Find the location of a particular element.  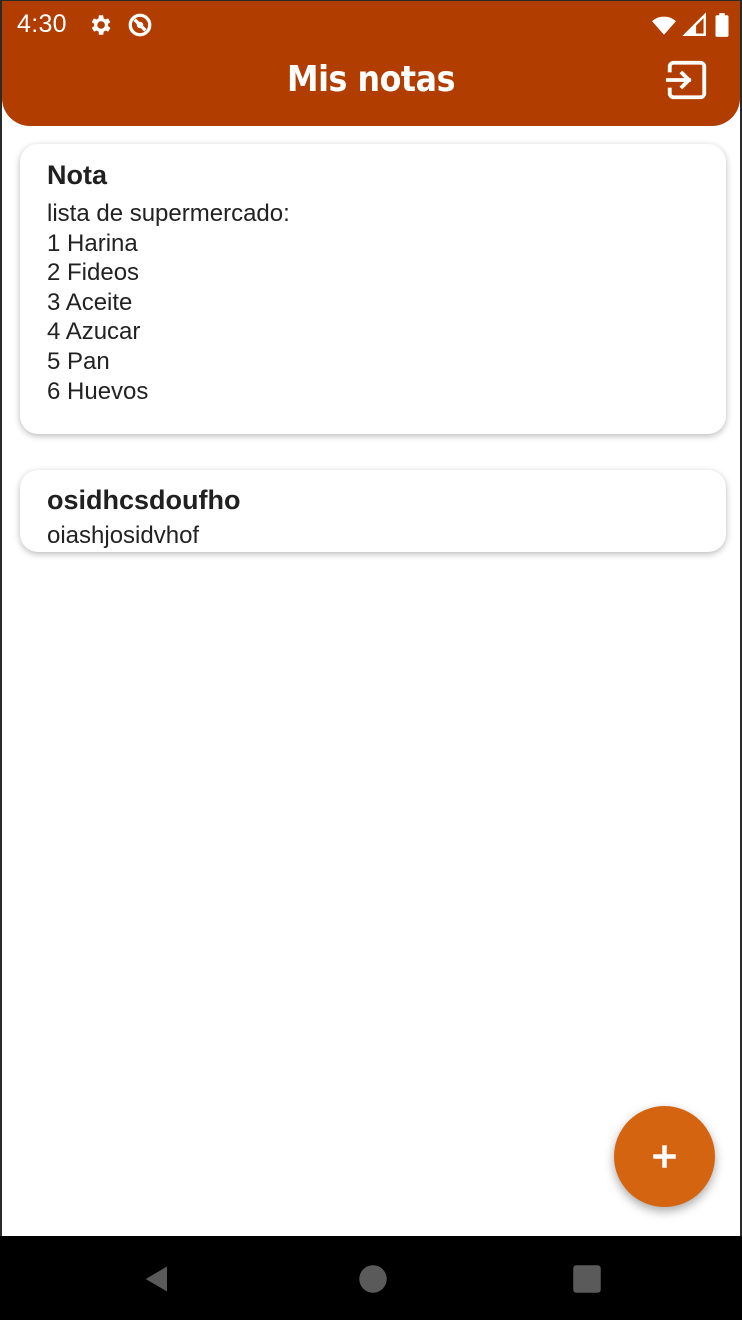

add-note-button is located at coordinates (664, 1156).